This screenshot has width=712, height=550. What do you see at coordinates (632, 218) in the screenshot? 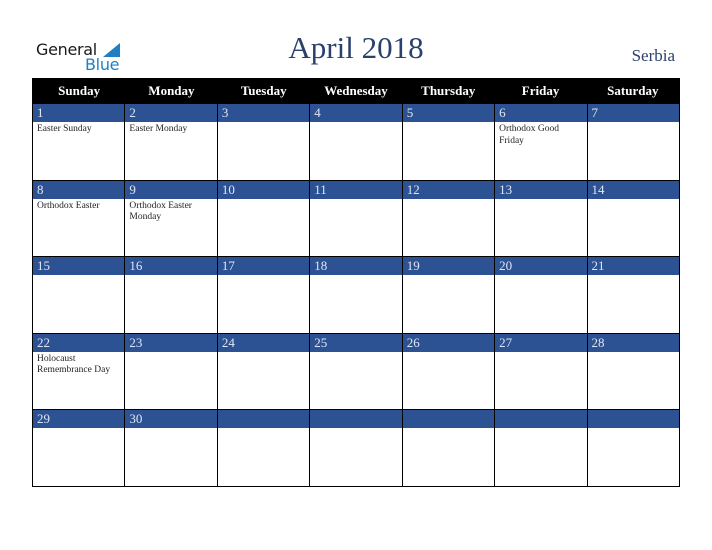
I see `day-cell: 14` at bounding box center [632, 218].